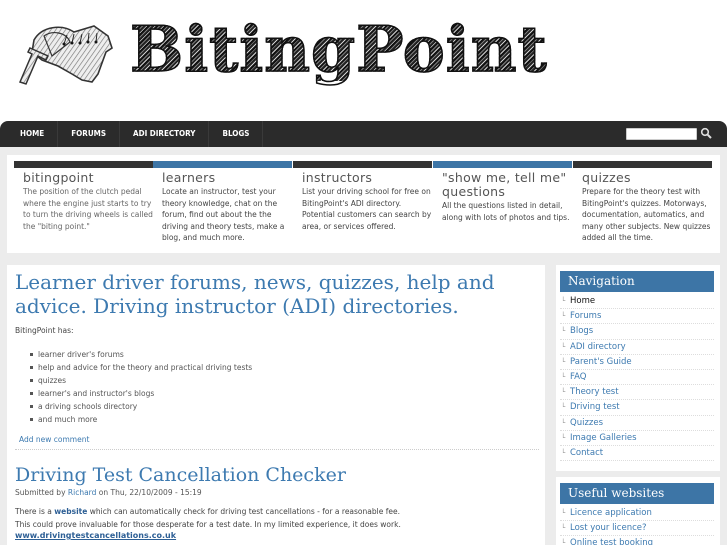  Describe the element at coordinates (578, 377) in the screenshot. I see `sidebar-item-label: FAQ` at that location.